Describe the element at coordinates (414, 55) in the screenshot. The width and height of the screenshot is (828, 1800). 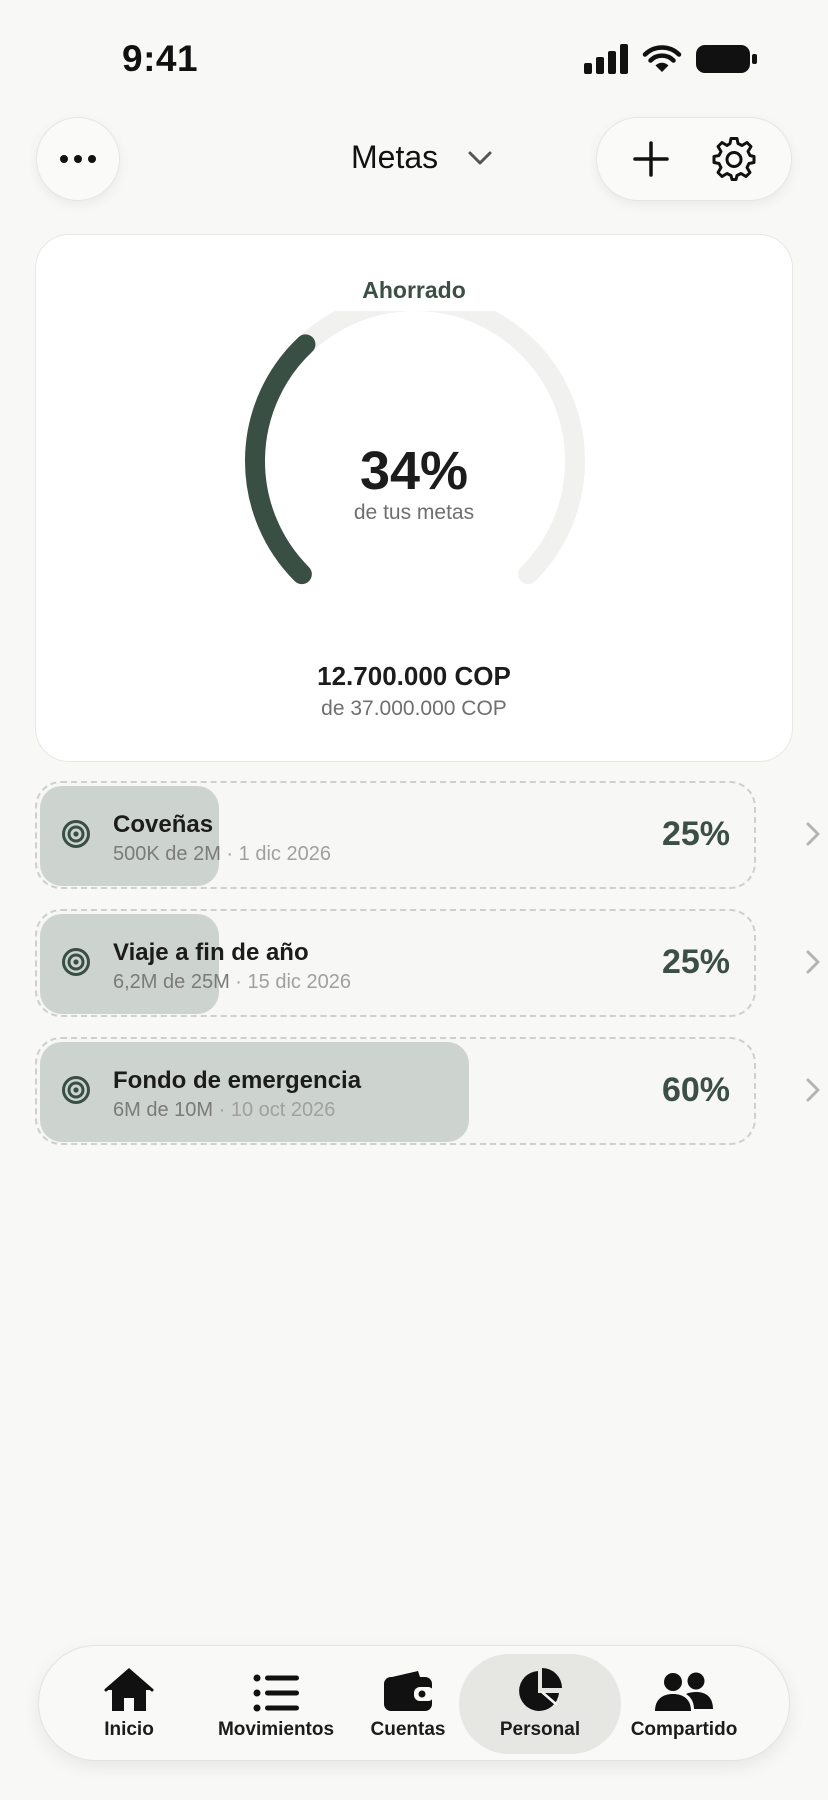
I see `status-bar: 9:41` at that location.